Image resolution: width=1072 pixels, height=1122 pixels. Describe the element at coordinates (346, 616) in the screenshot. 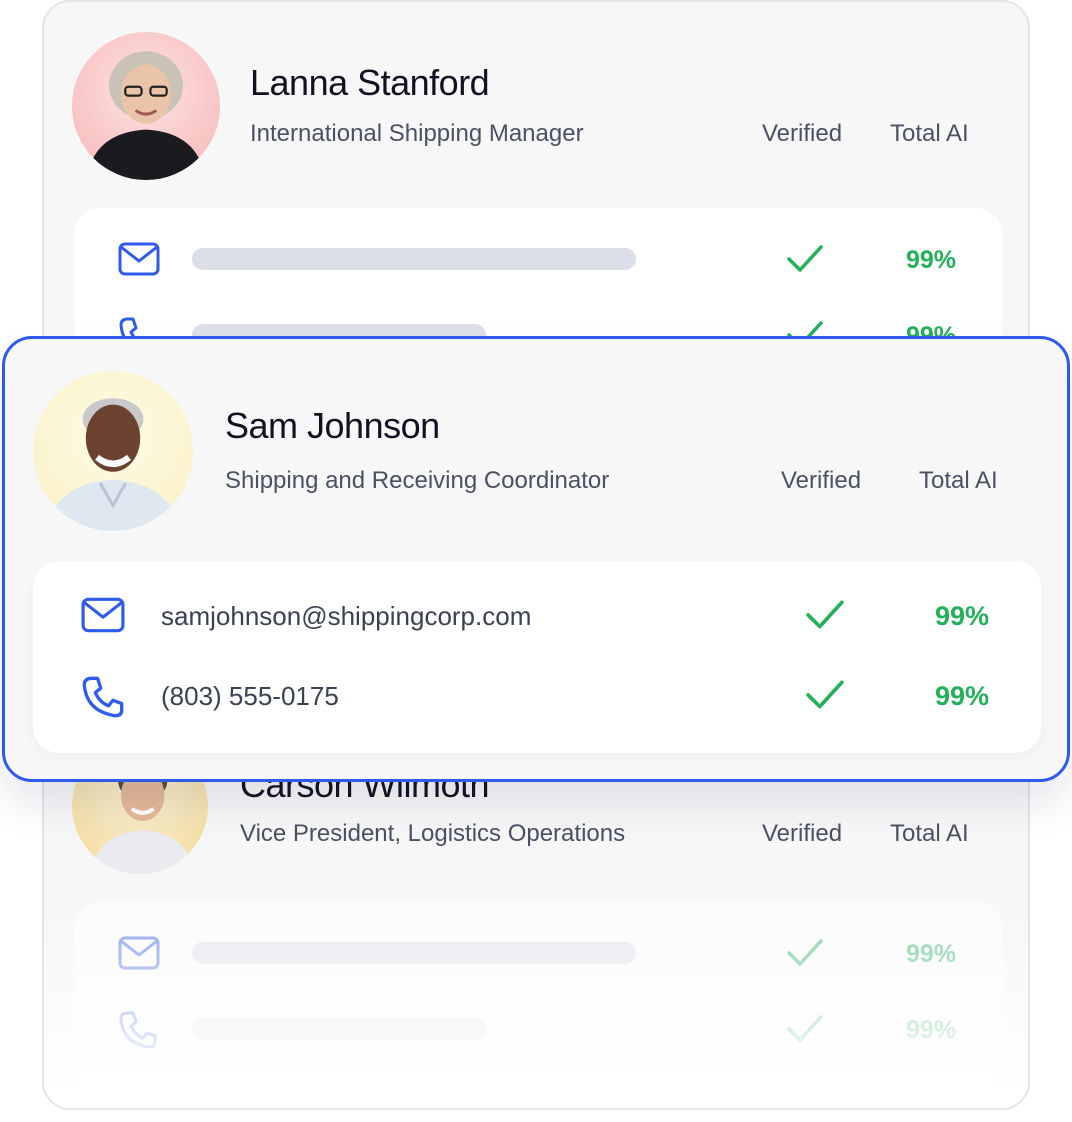

I see `email-address: samjohnson@shippingcorp.com` at that location.